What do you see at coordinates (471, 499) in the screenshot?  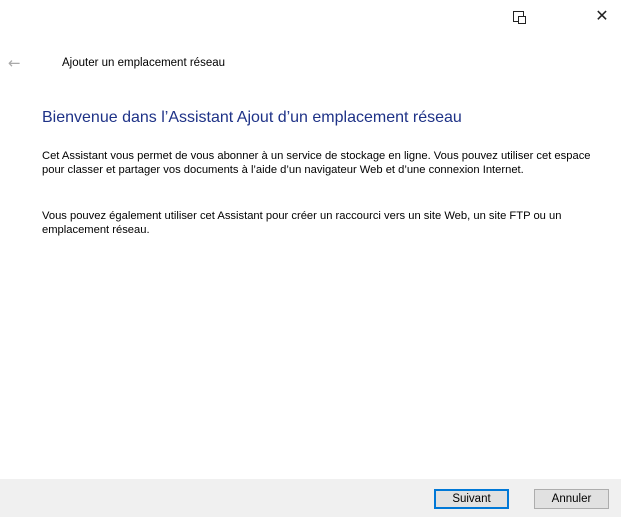 I see `next-button: Suivant` at bounding box center [471, 499].